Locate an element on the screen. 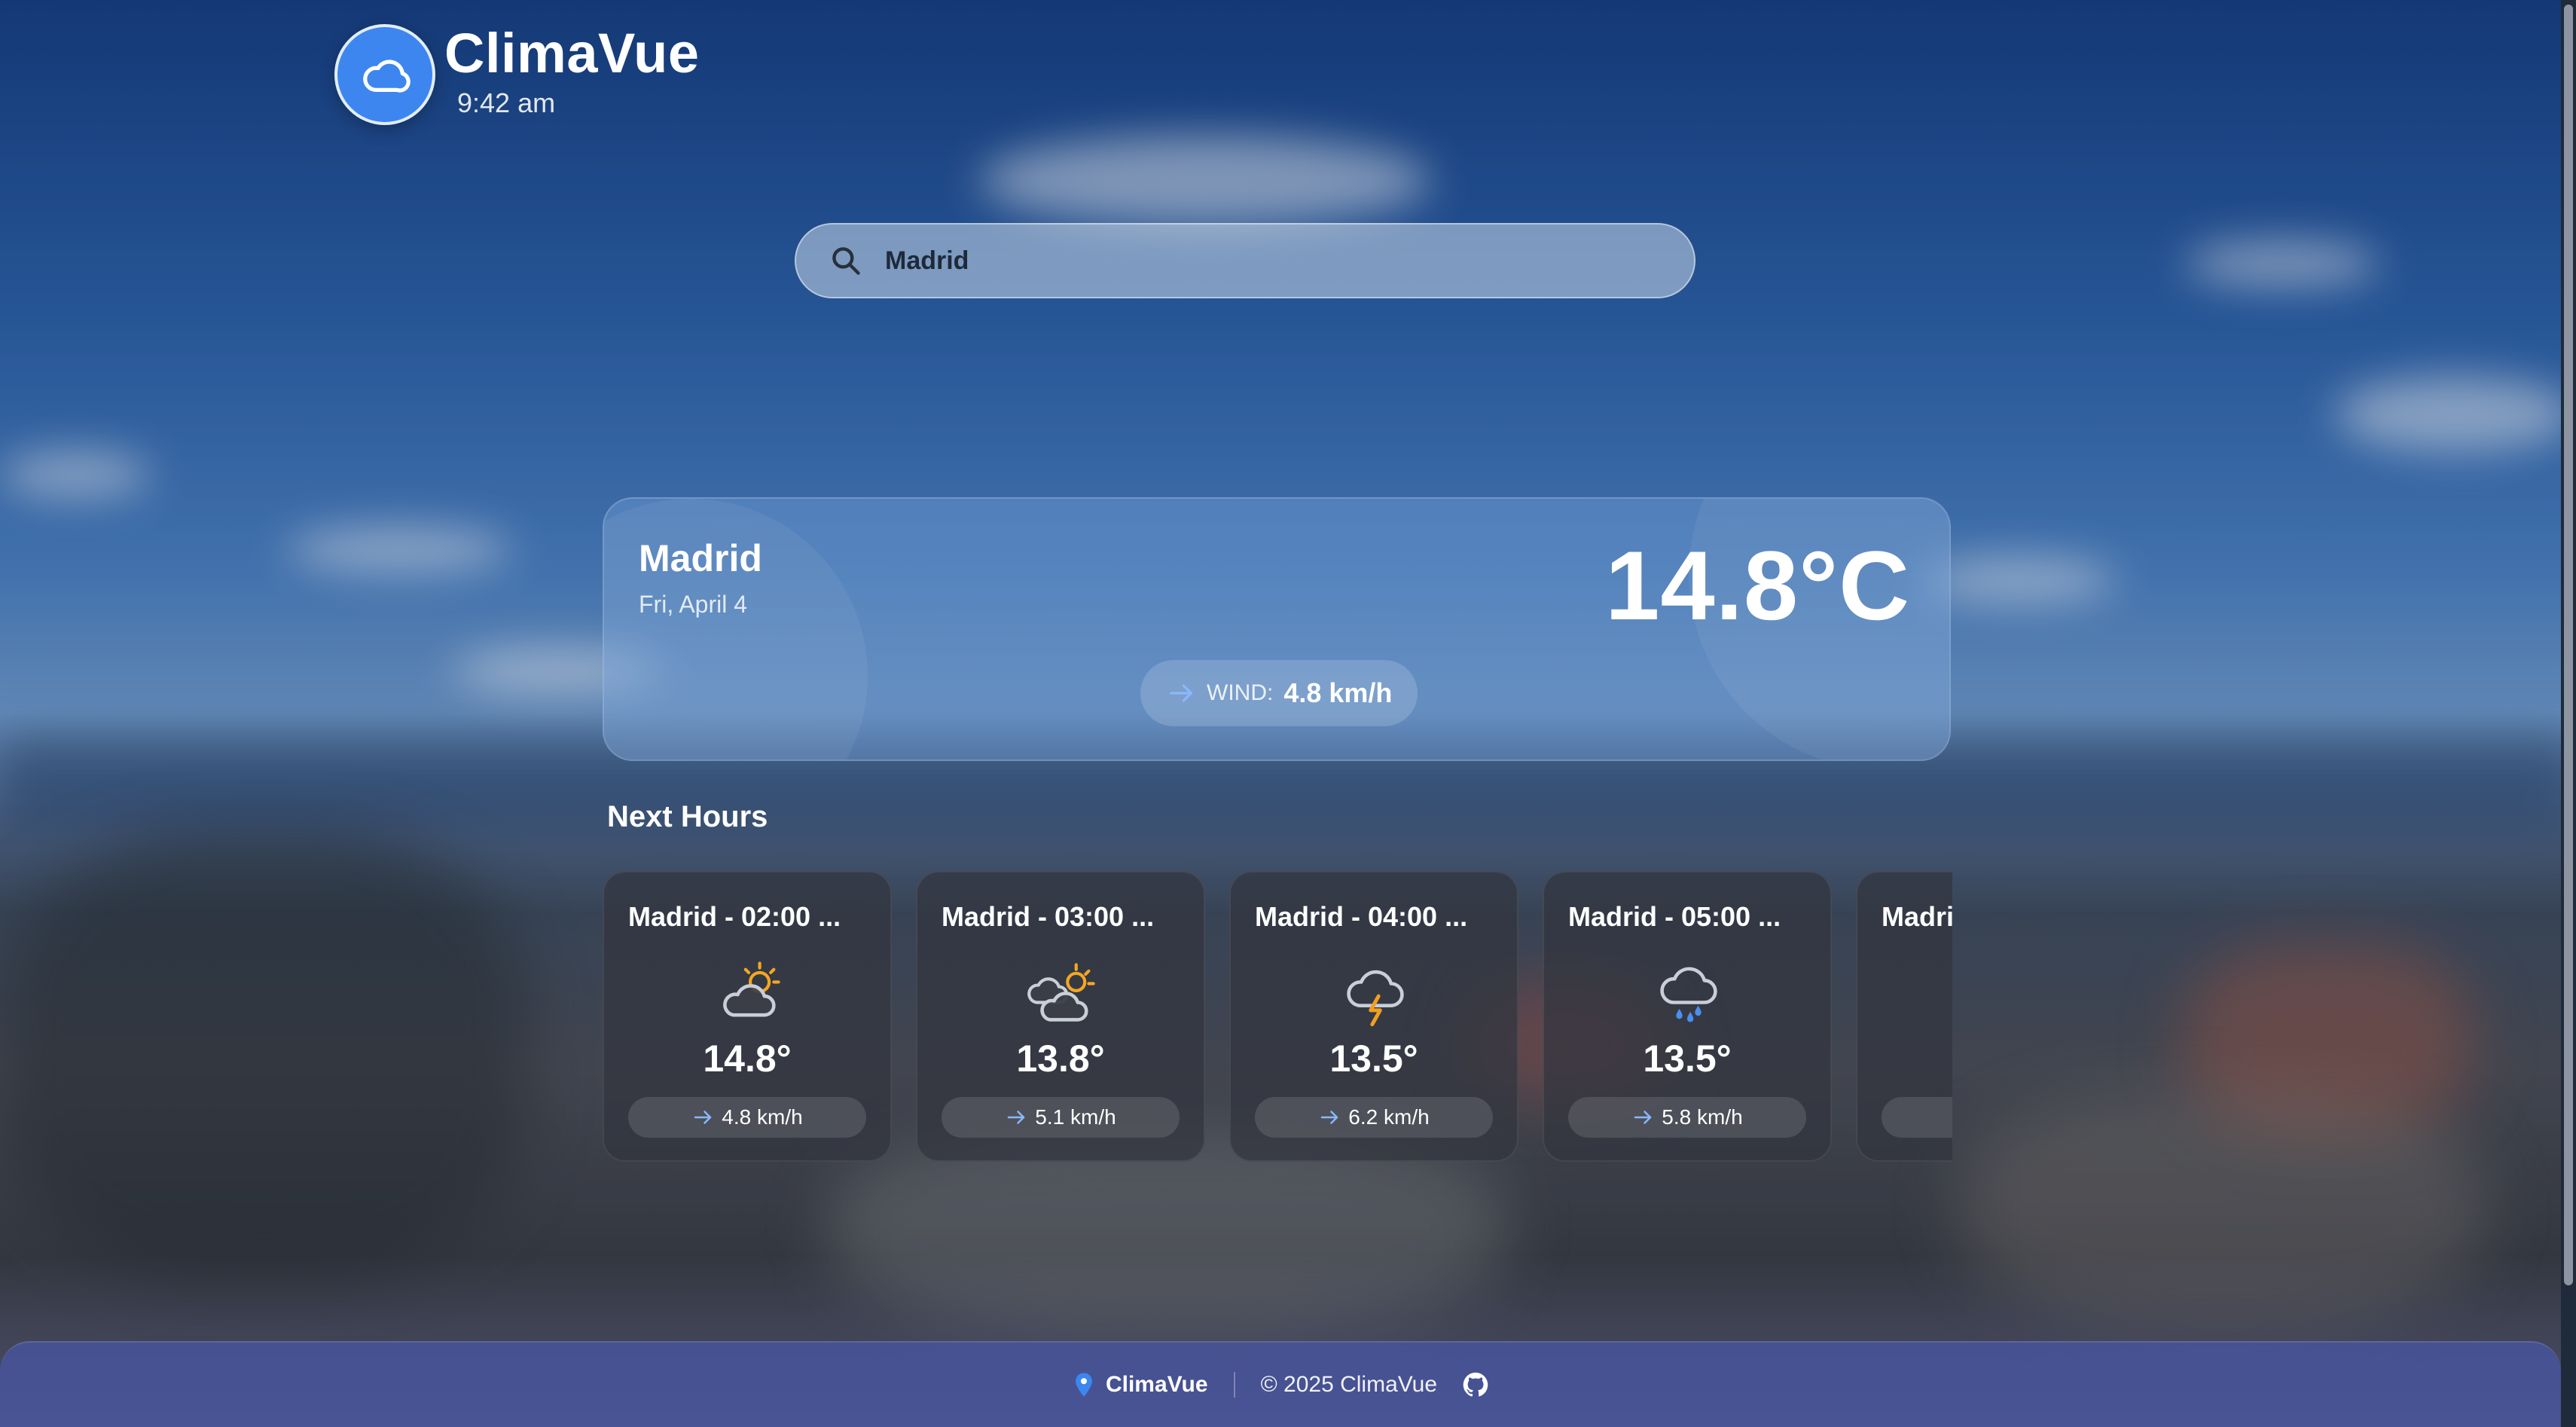  cloudy-sun-icon is located at coordinates (1061, 993).